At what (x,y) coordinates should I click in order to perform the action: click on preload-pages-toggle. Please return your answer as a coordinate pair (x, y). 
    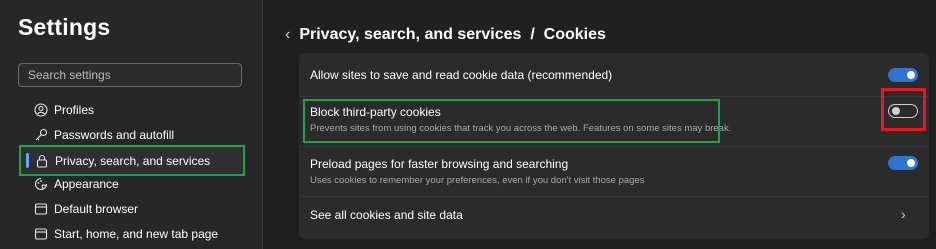
    Looking at the image, I should click on (903, 163).